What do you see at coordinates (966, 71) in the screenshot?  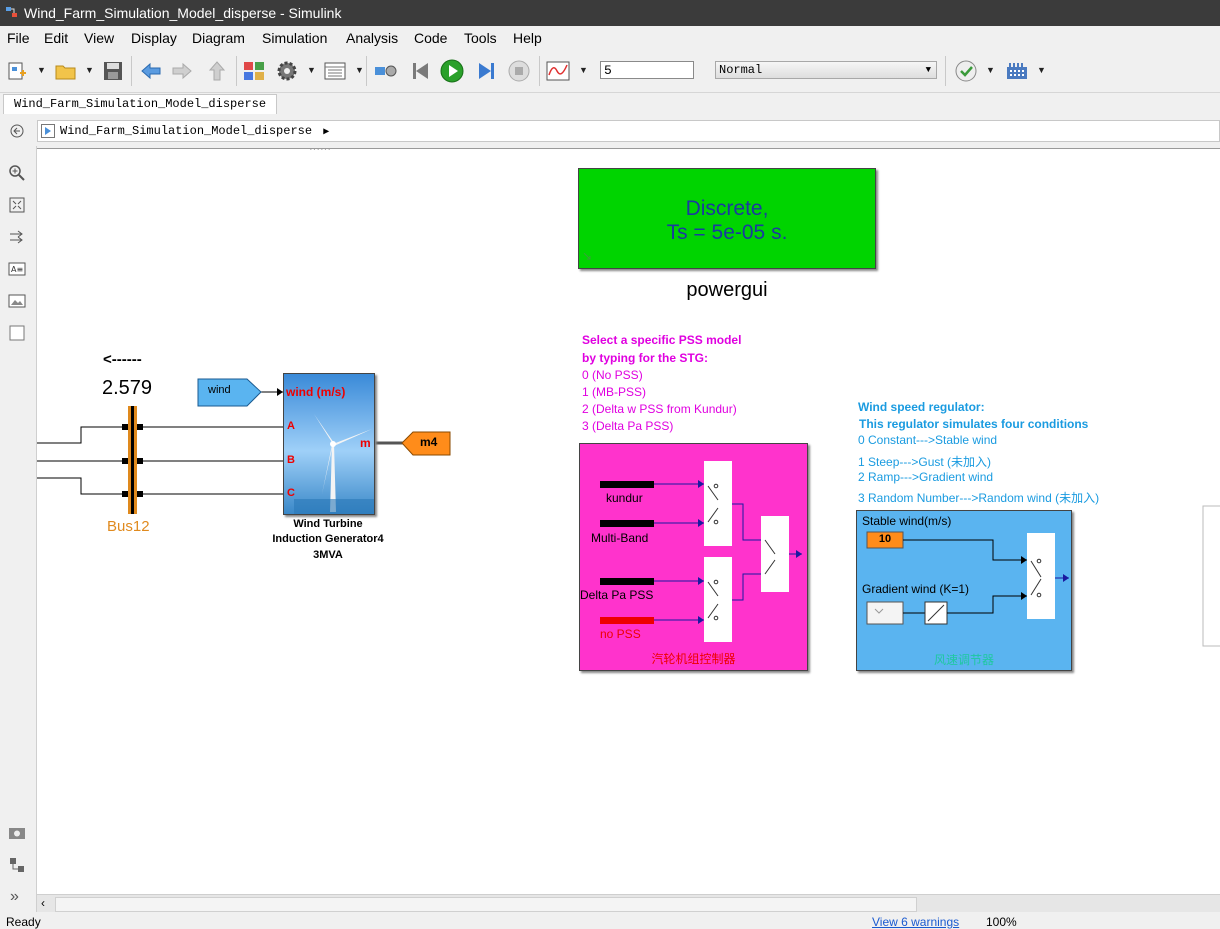 I see `check-icon` at bounding box center [966, 71].